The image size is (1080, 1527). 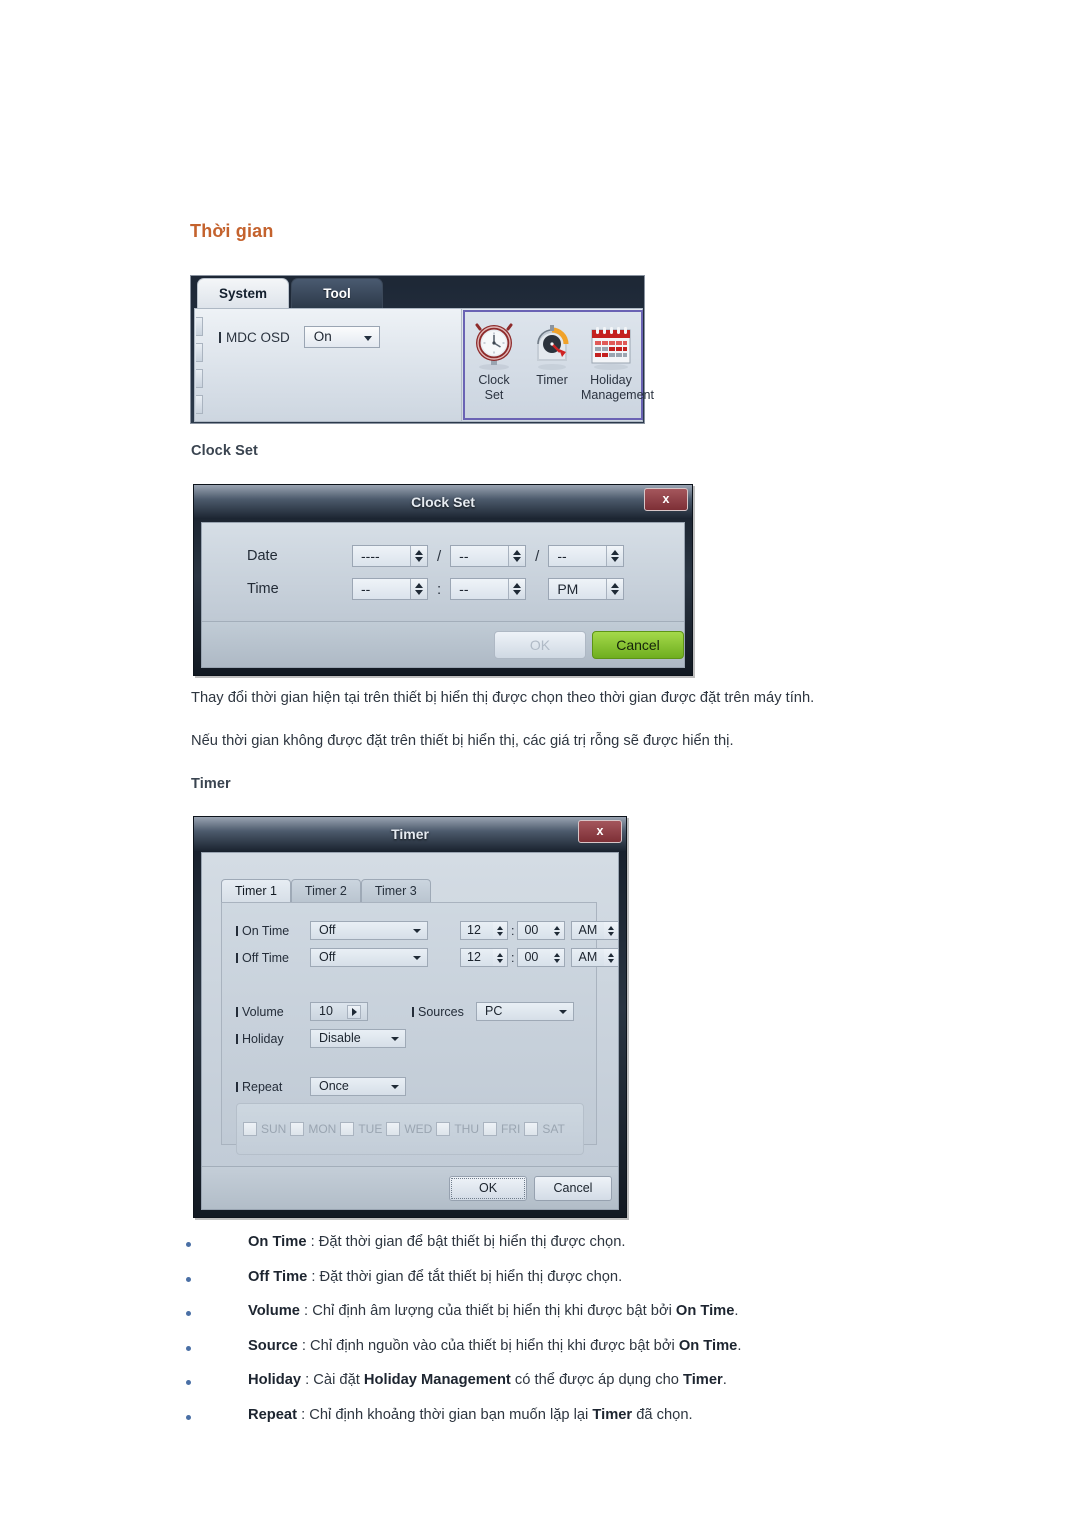 I want to click on timer-ok-button: OK, so click(x=488, y=1188).